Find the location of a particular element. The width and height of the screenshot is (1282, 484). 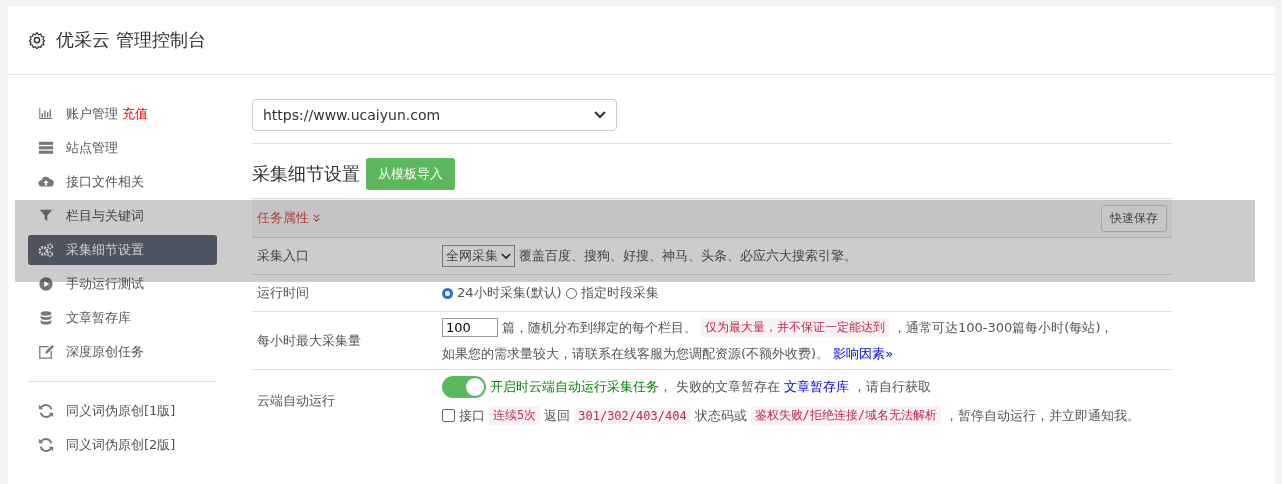

gears-icon is located at coordinates (46, 250).